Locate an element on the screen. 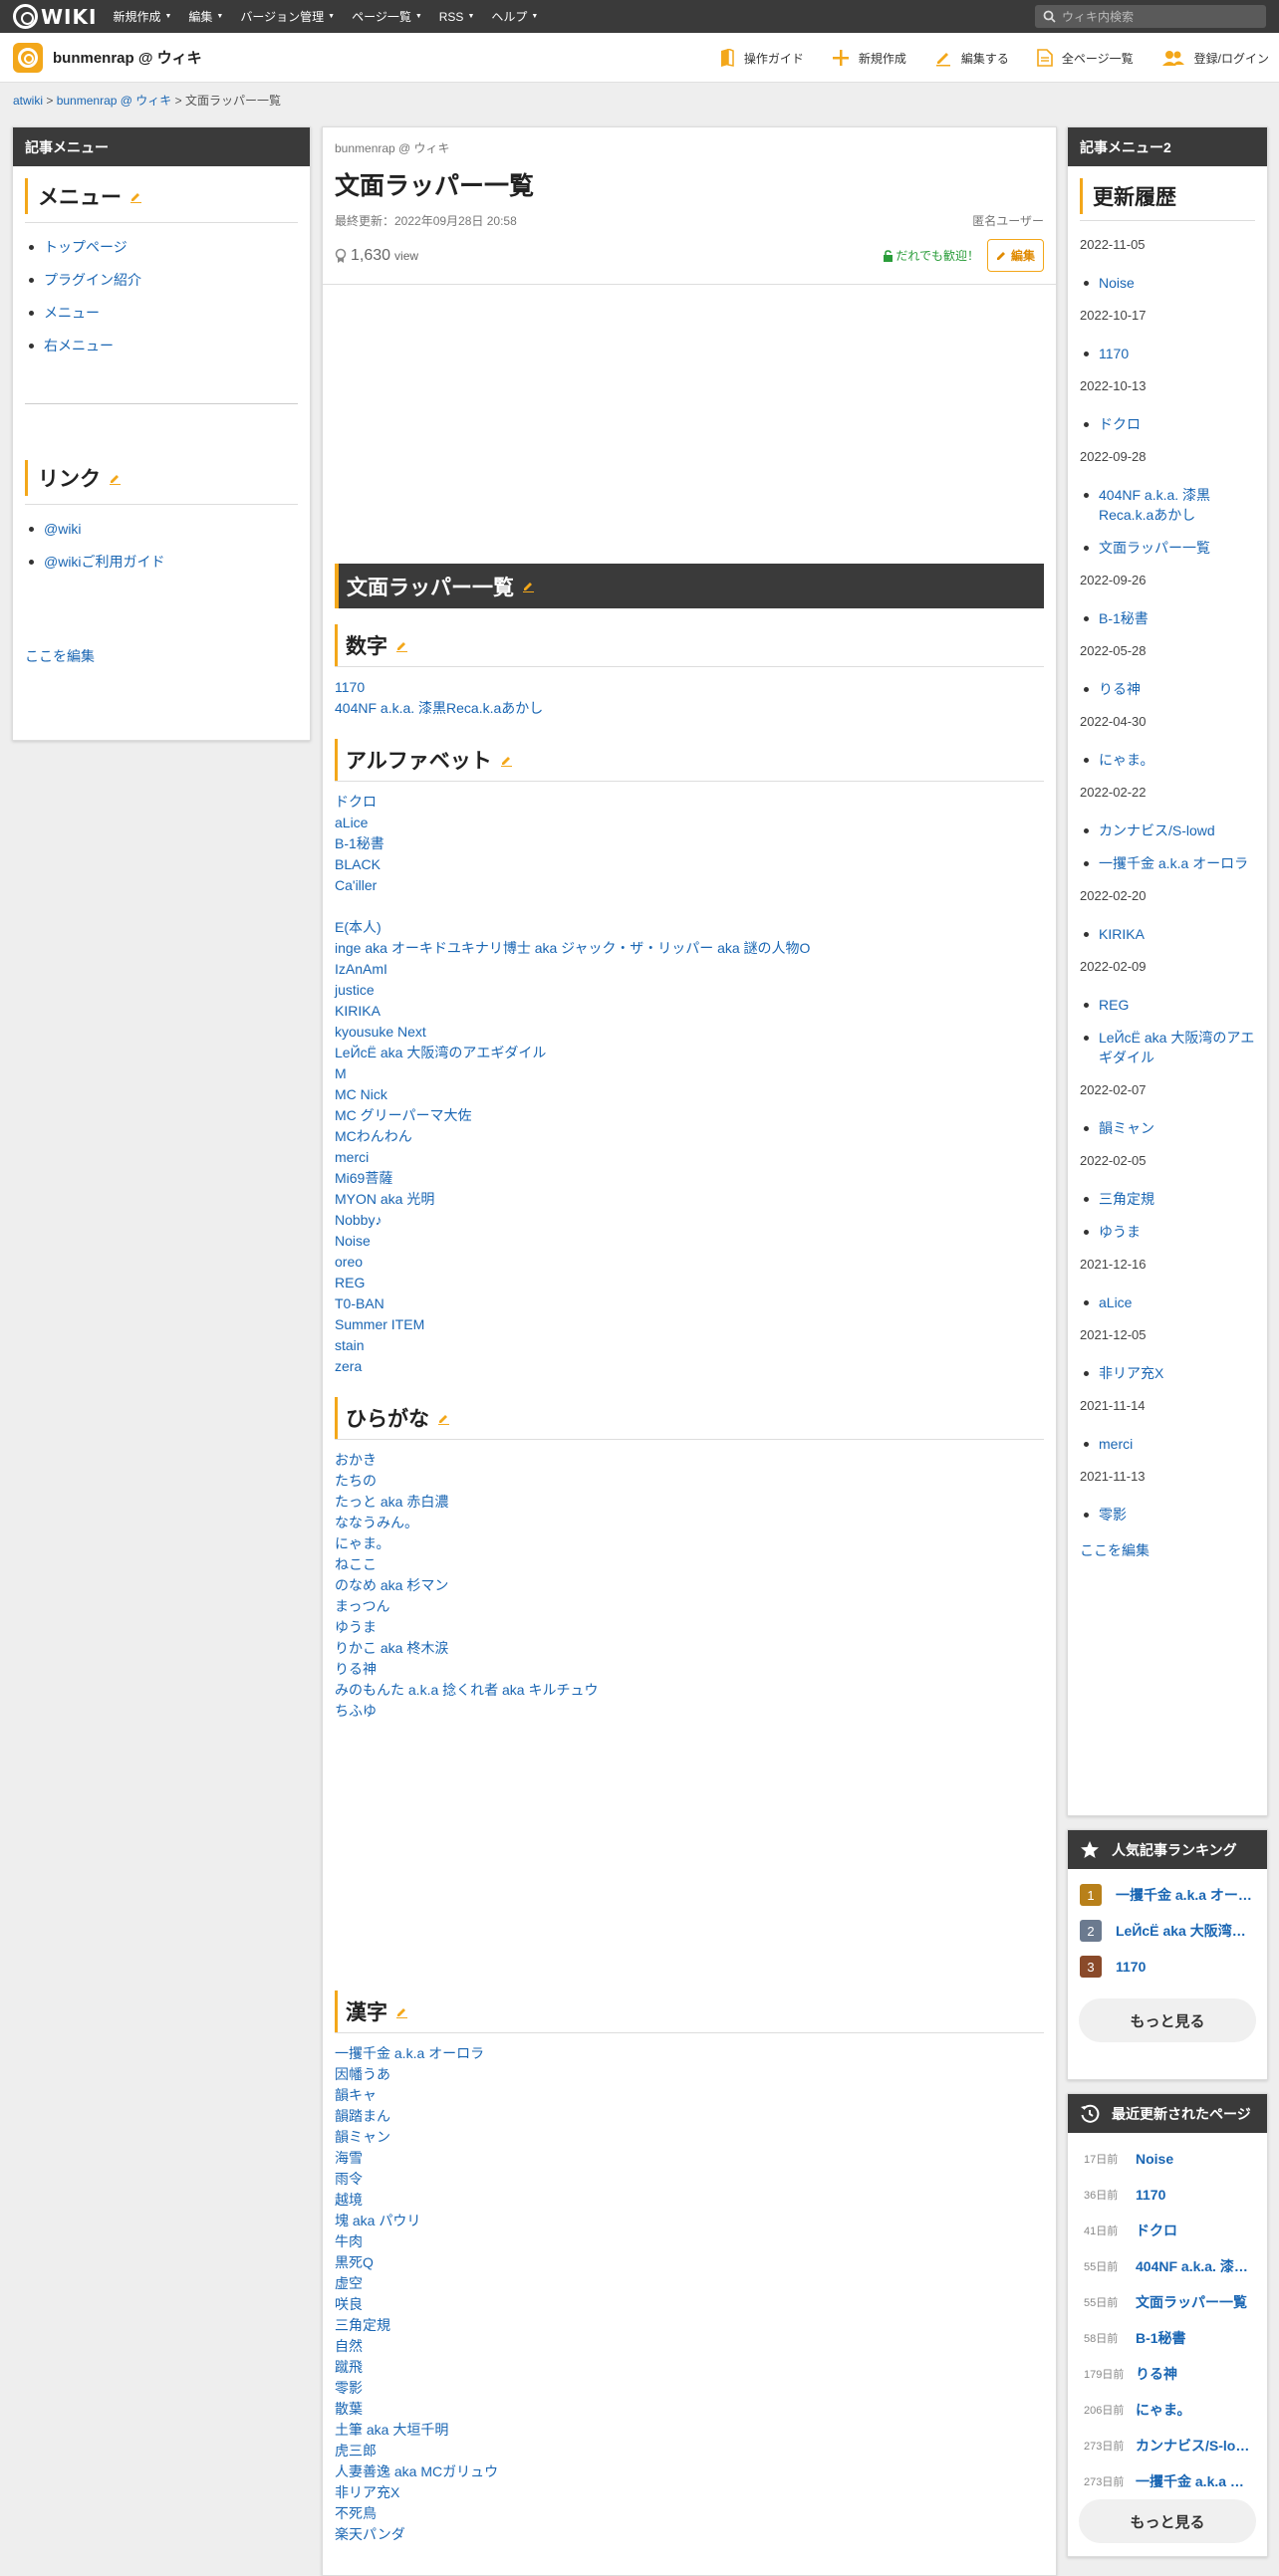 This screenshot has height=2576, width=1279. rapper-link: ゆうま is located at coordinates (689, 1627).